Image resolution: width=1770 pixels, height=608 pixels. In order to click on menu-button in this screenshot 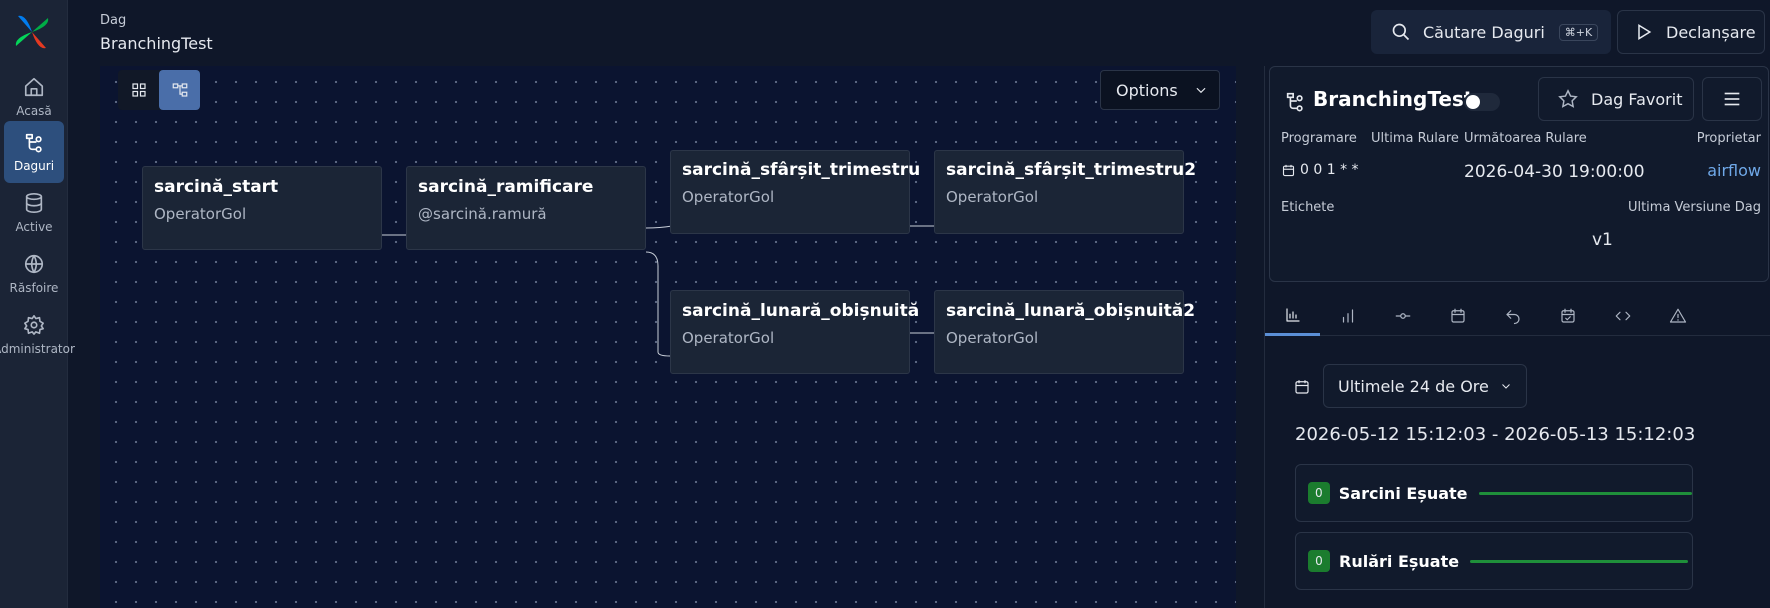, I will do `click(1732, 99)`.